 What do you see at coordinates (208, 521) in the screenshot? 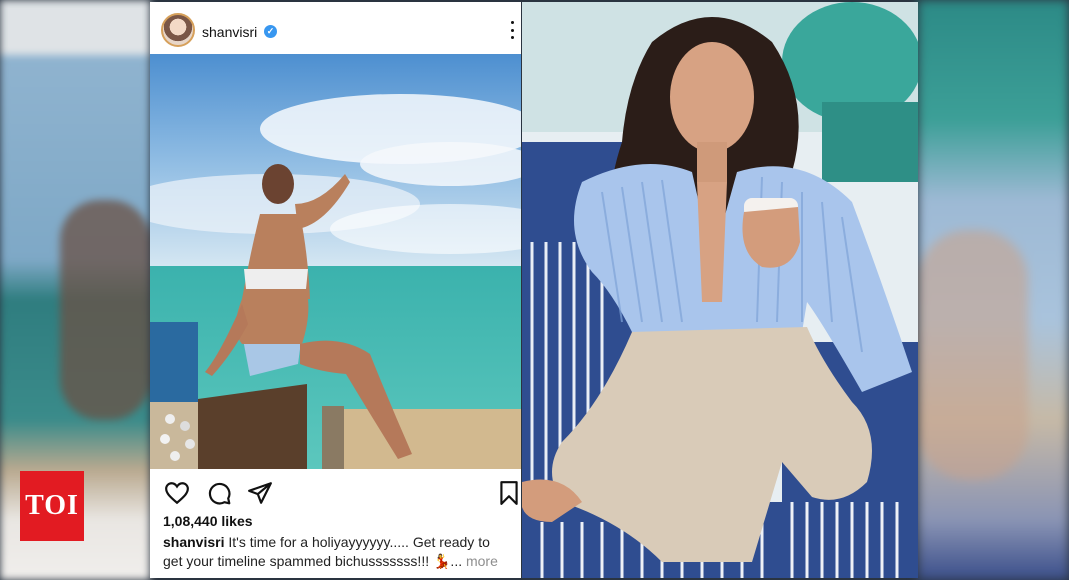
I see `like-count: 1,08,440 likes` at bounding box center [208, 521].